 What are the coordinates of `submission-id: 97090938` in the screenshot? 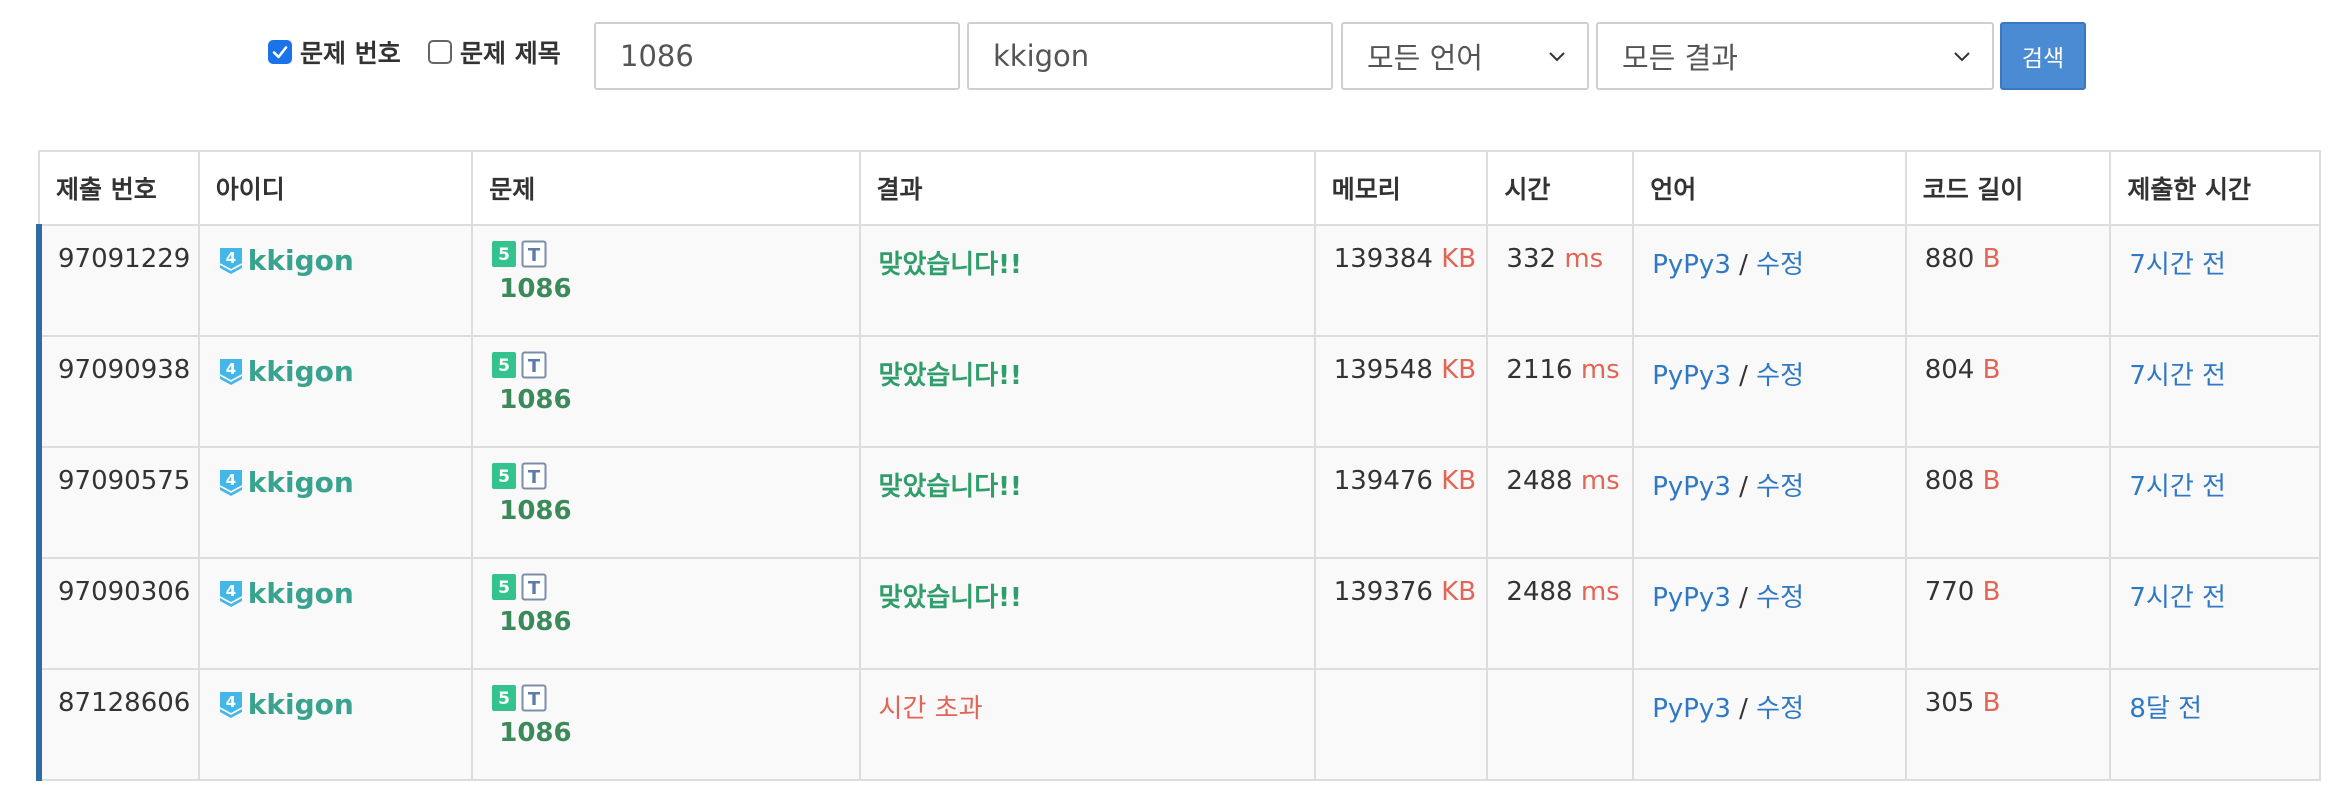 It's located at (120, 391).